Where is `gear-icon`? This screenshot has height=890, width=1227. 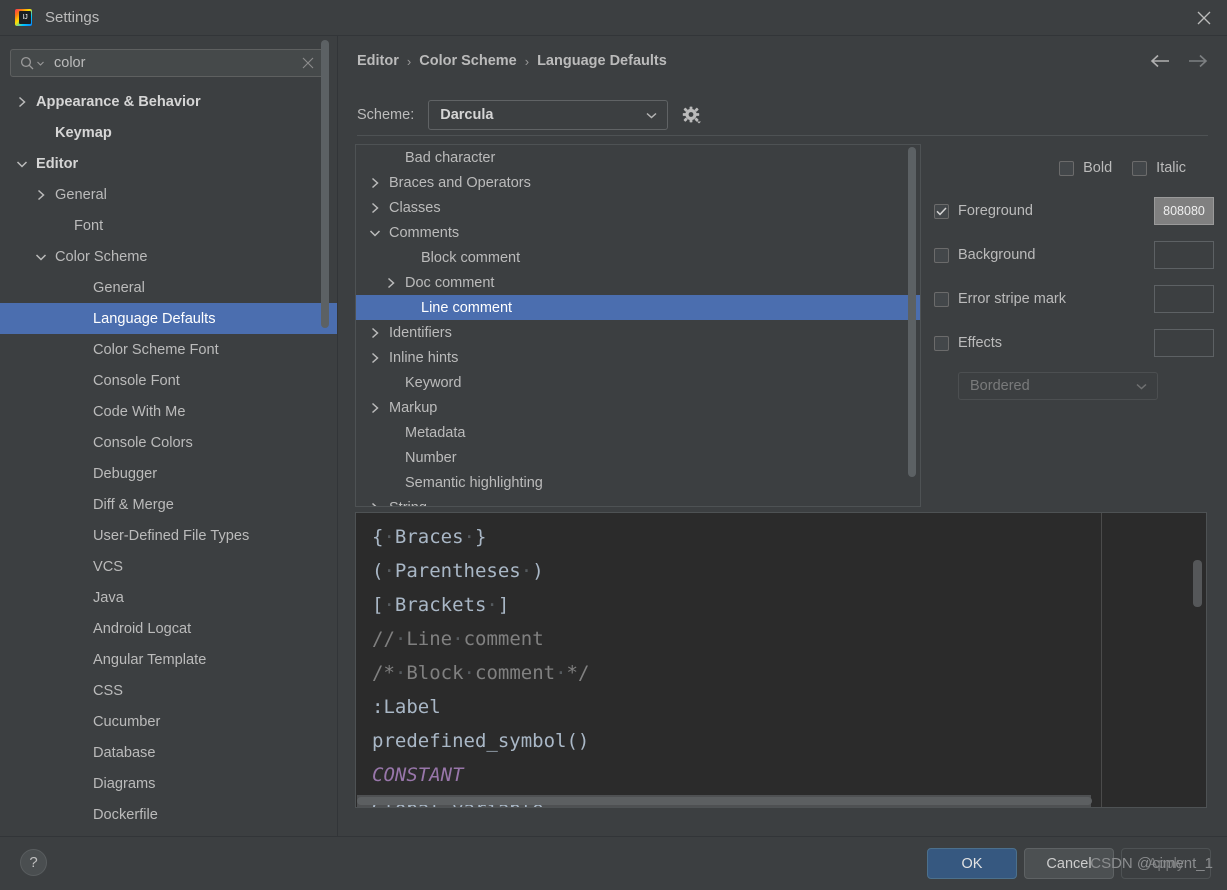
gear-icon is located at coordinates (692, 115).